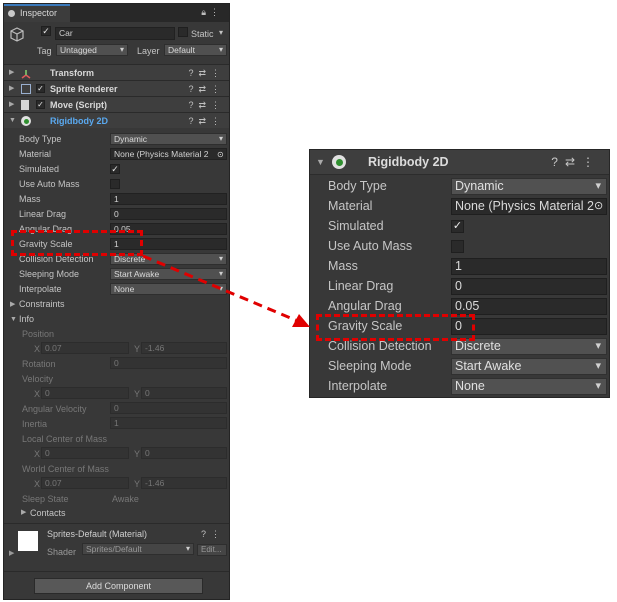 The width and height of the screenshot is (617, 602). Describe the element at coordinates (226, 290) in the screenshot. I see `annotation-arrow` at that location.